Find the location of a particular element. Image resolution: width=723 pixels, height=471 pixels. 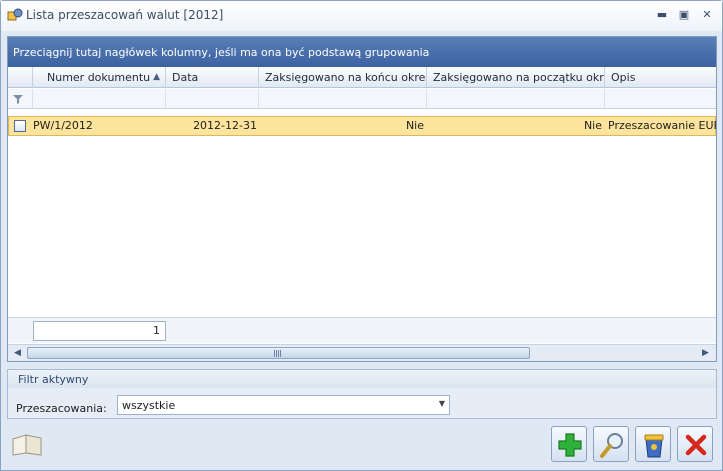

close-button is located at coordinates (695, 444).